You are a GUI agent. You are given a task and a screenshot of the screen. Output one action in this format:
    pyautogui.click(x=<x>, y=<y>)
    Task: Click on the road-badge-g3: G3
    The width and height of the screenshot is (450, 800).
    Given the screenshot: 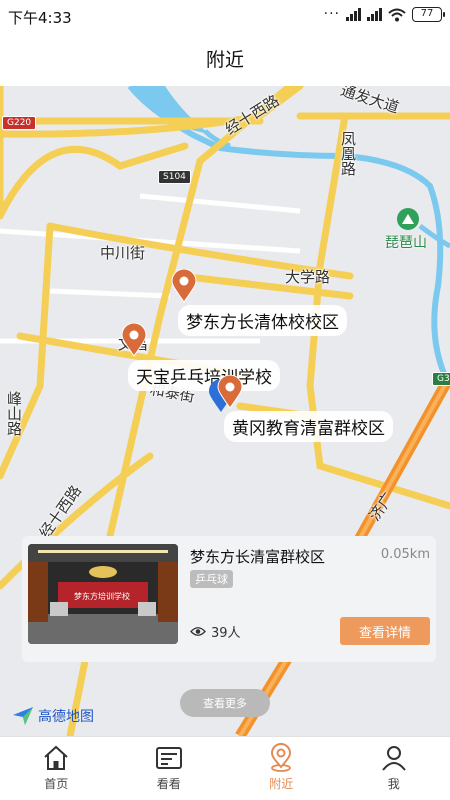 What is the action you would take?
    pyautogui.click(x=441, y=379)
    